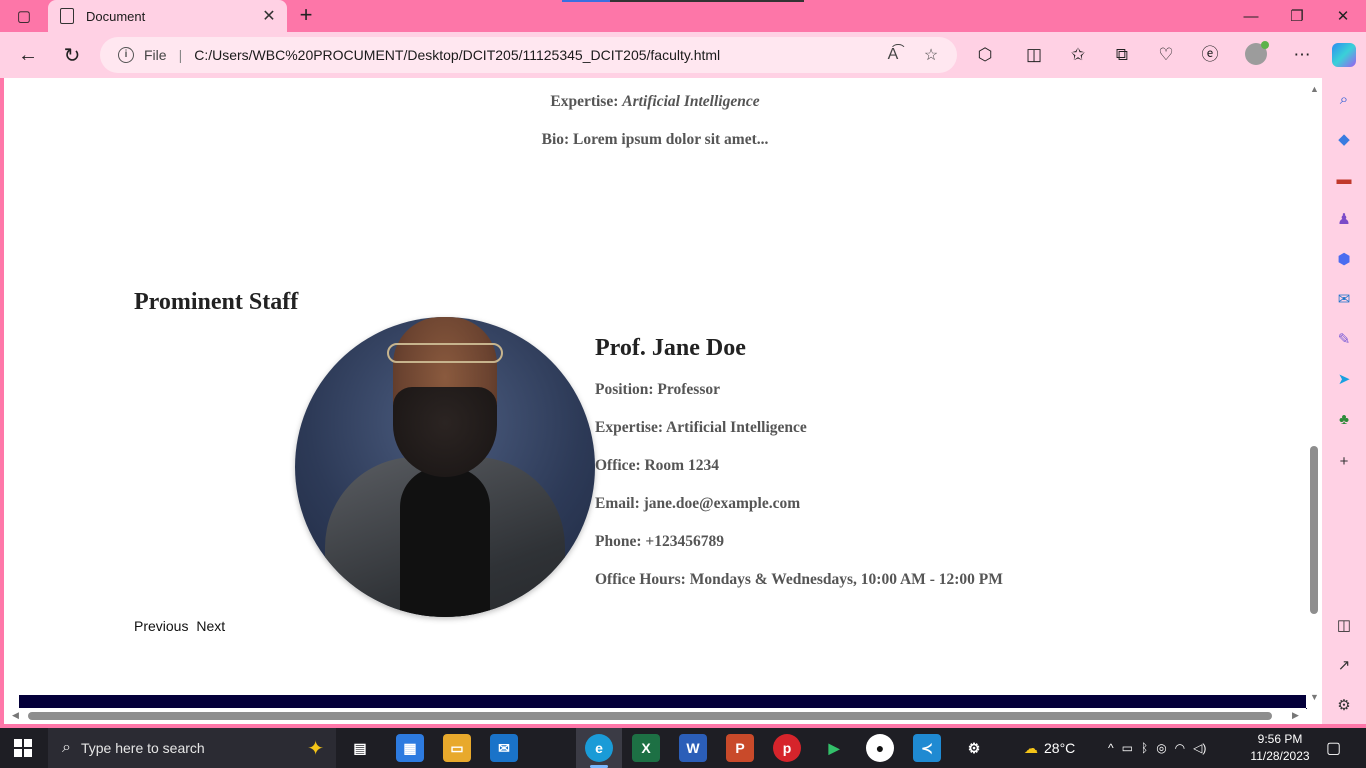 This screenshot has width=1366, height=768. Describe the element at coordinates (192, 748) in the screenshot. I see `taskbar-search: ⌕ Type here to search ✦` at that location.